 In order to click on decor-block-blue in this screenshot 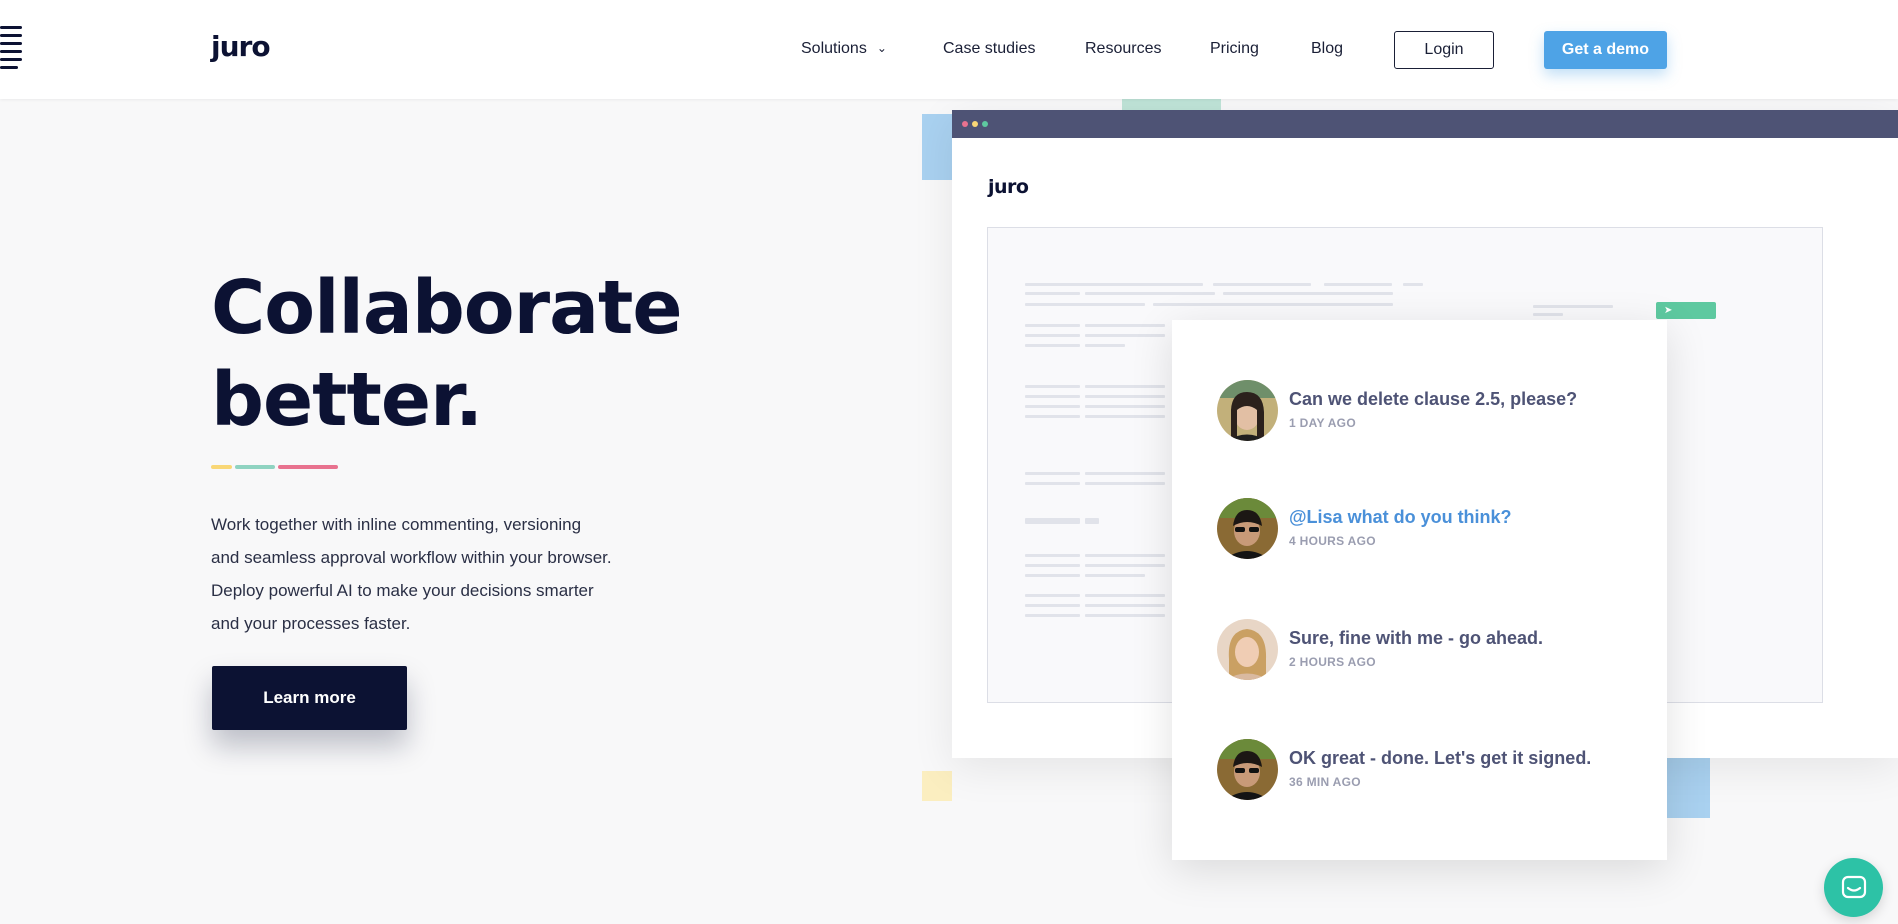, I will do `click(939, 147)`.